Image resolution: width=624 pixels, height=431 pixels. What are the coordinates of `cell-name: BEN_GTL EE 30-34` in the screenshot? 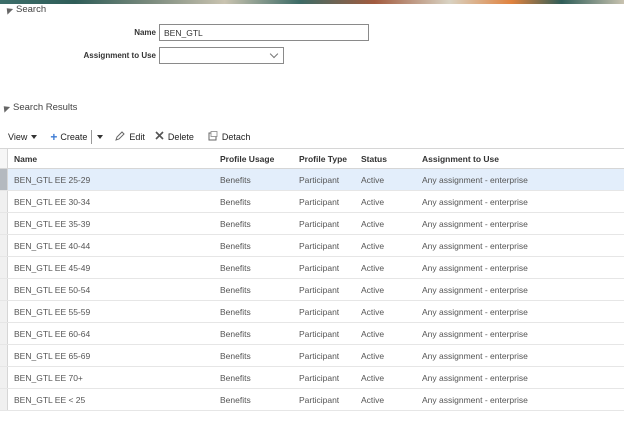 It's located at (52, 201).